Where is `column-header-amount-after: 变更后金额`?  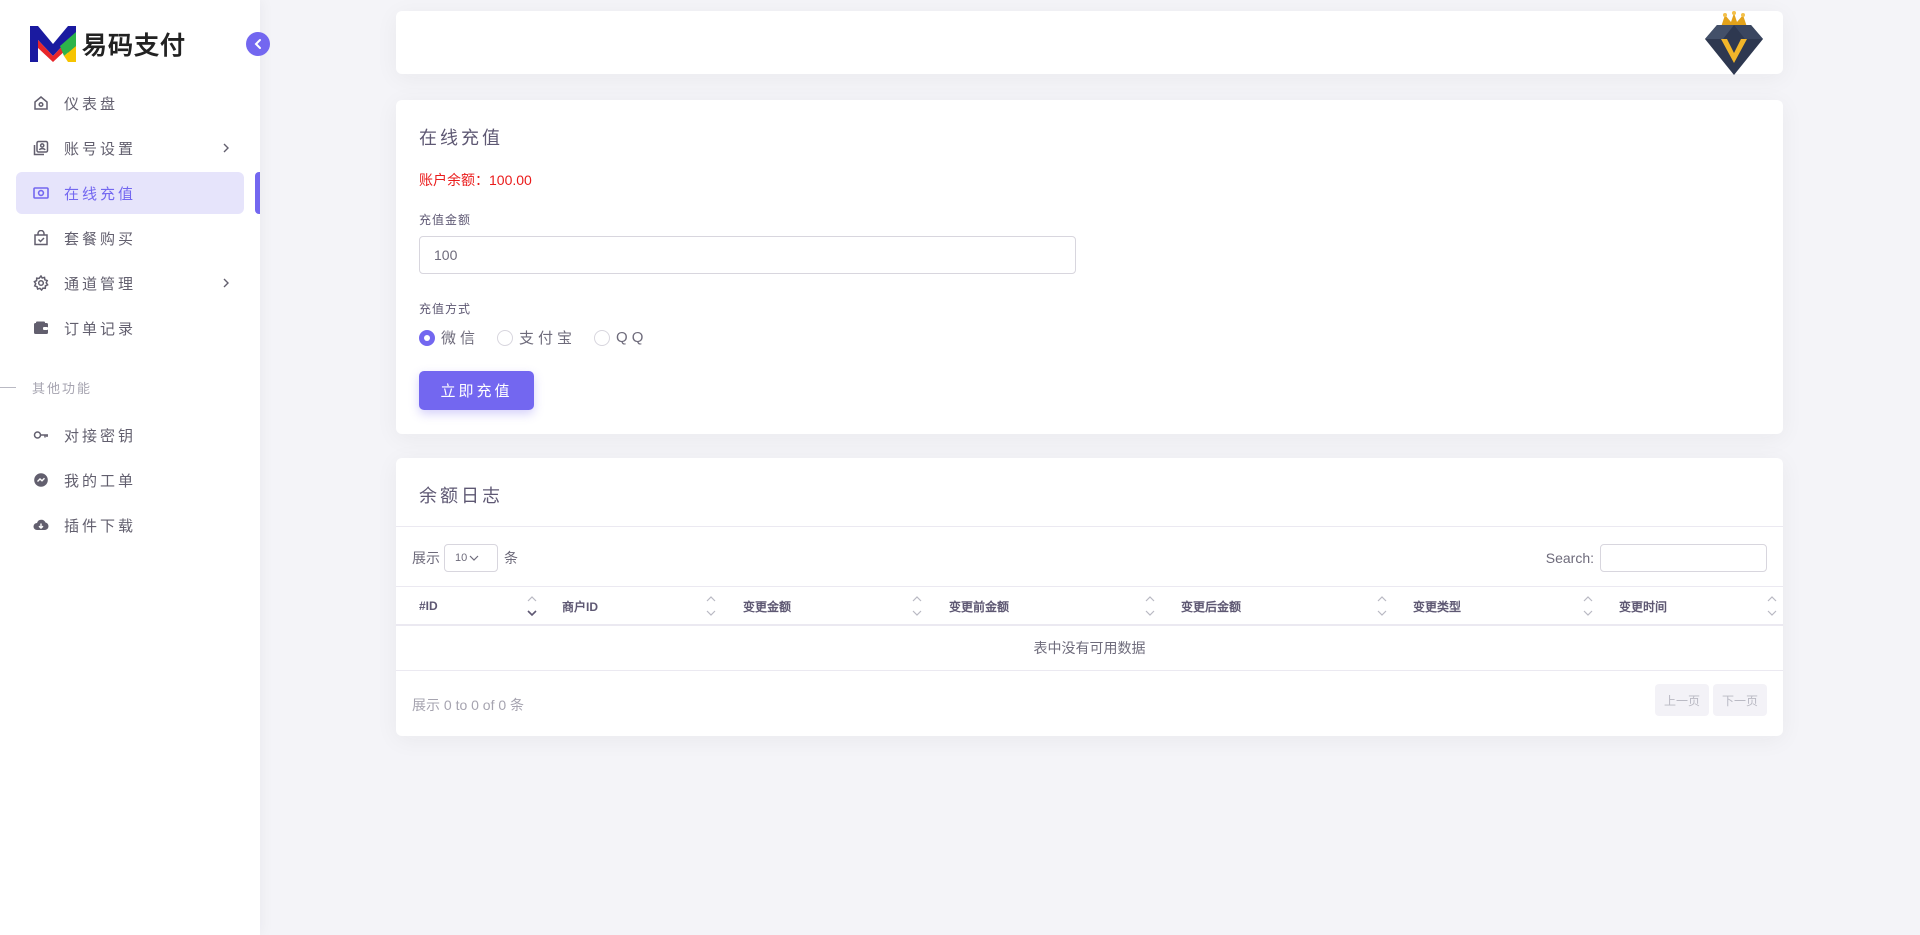
column-header-amount-after: 变更后金额 is located at coordinates (1211, 606).